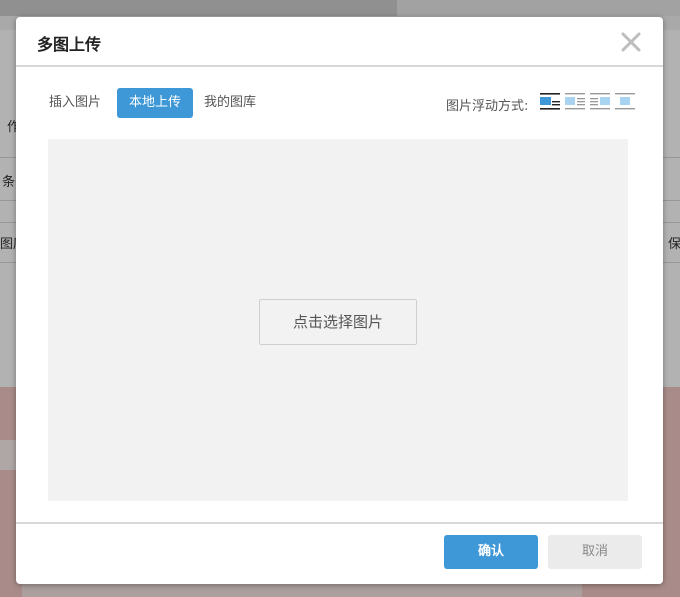 Image resolution: width=680 pixels, height=597 pixels. Describe the element at coordinates (491, 552) in the screenshot. I see `confirm-button: 确认` at that location.